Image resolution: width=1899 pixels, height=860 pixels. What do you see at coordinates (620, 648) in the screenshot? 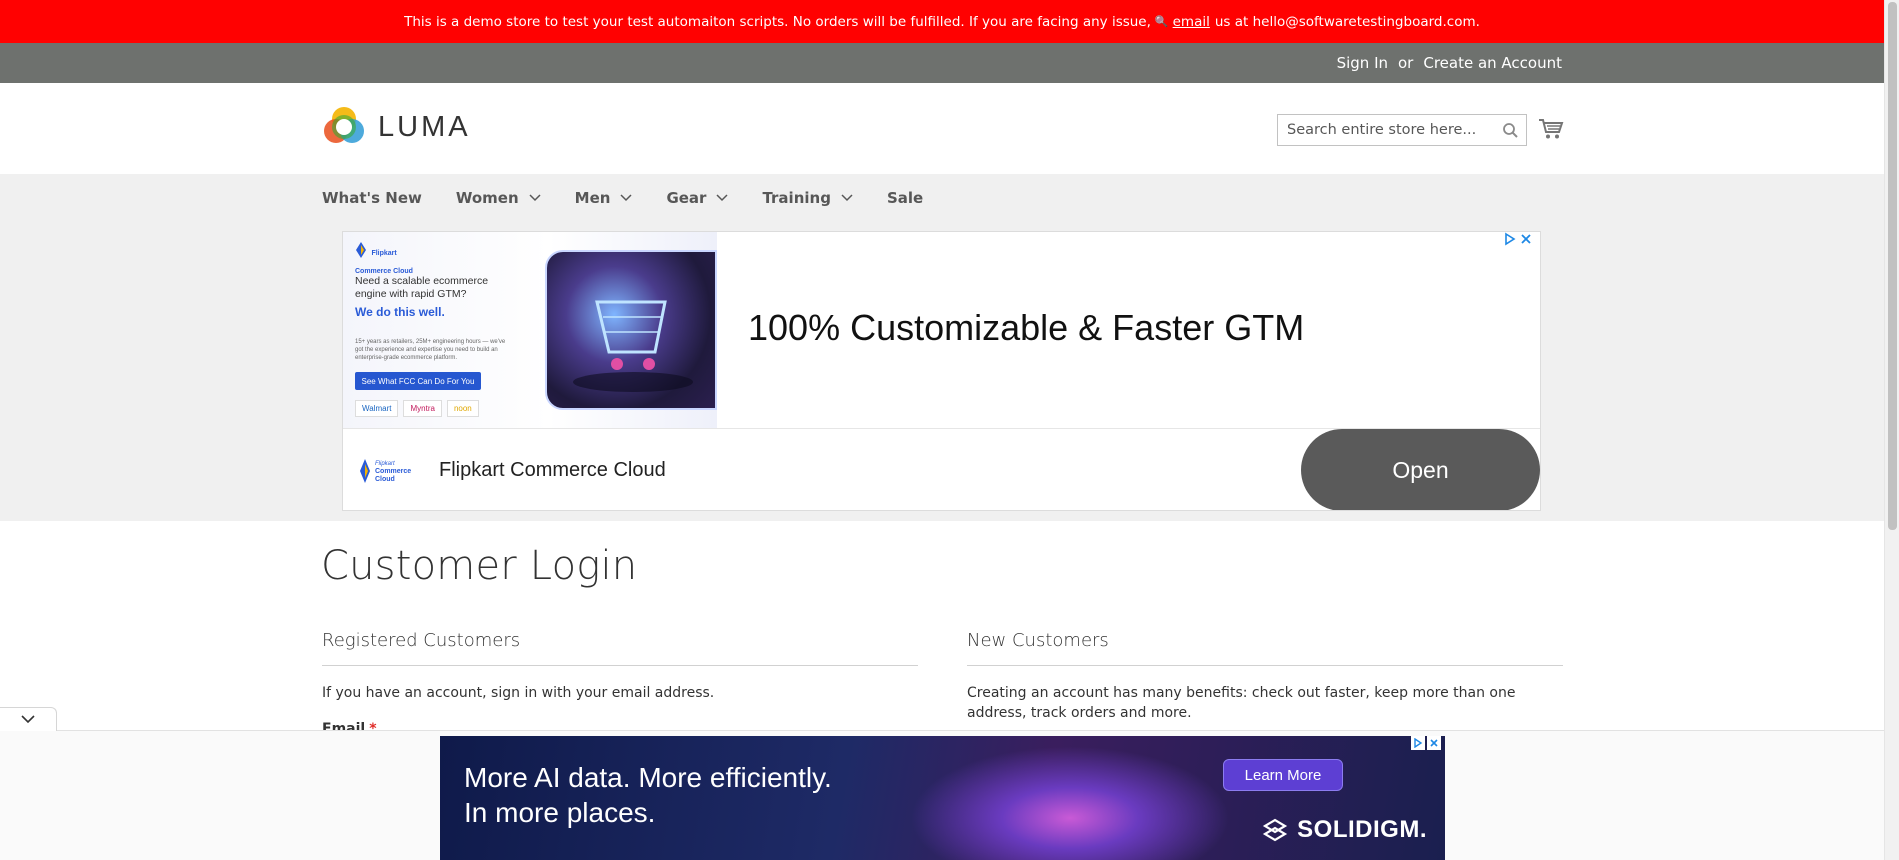
I see `registered-customers-heading: Registered Customers` at bounding box center [620, 648].